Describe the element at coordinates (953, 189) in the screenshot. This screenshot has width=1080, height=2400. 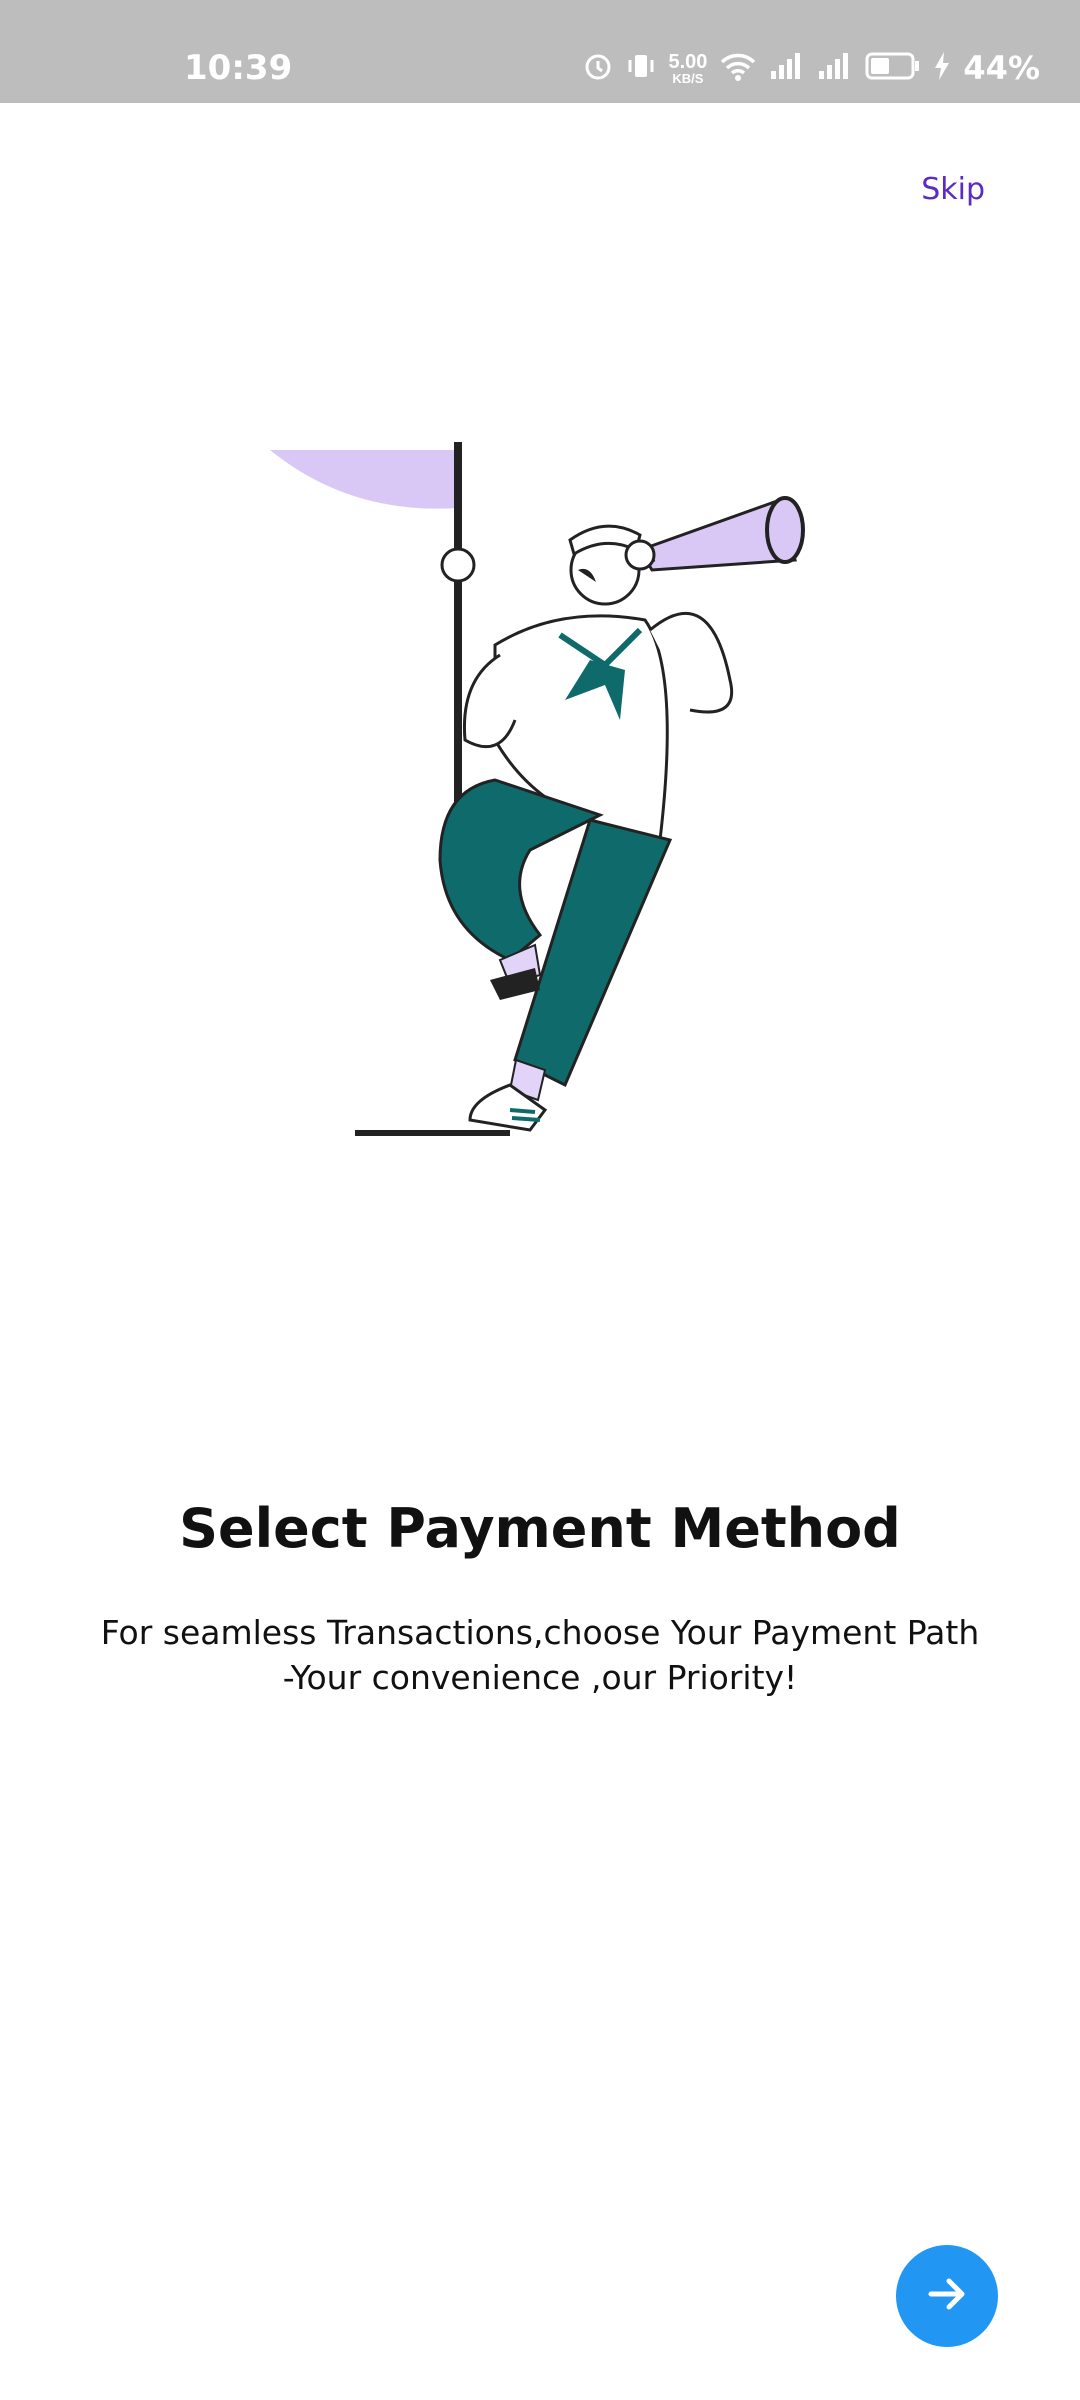
I see `skip-button: Skip` at that location.